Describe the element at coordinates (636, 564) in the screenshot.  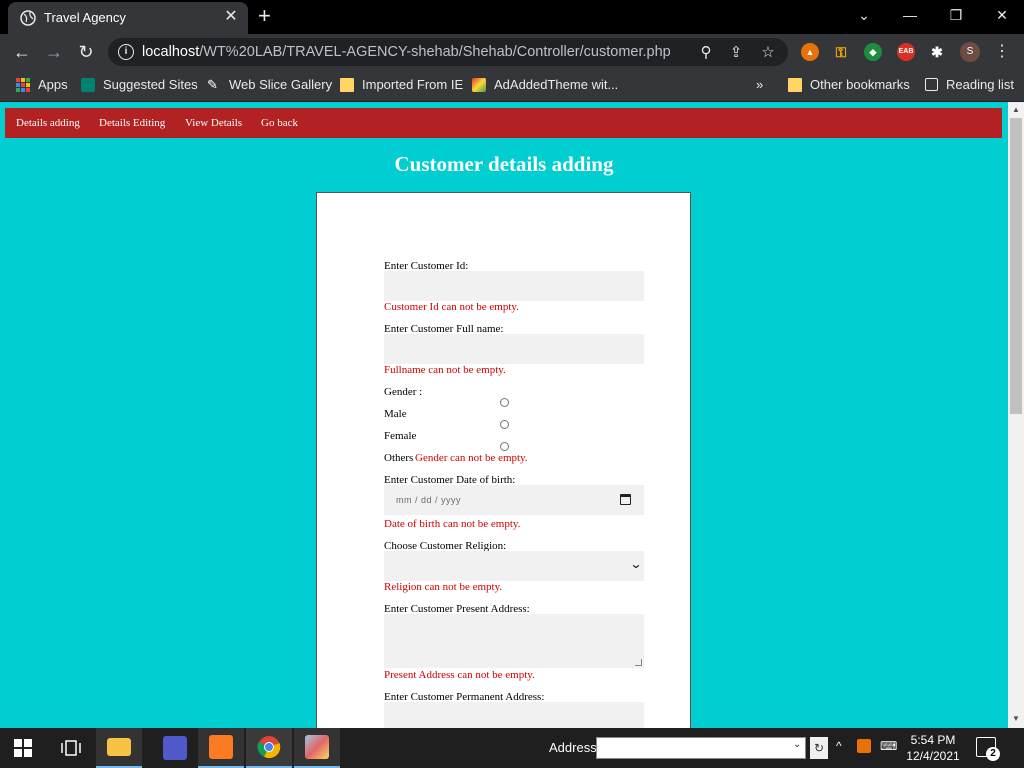
I see `chevron-down-icon: ⌄` at that location.